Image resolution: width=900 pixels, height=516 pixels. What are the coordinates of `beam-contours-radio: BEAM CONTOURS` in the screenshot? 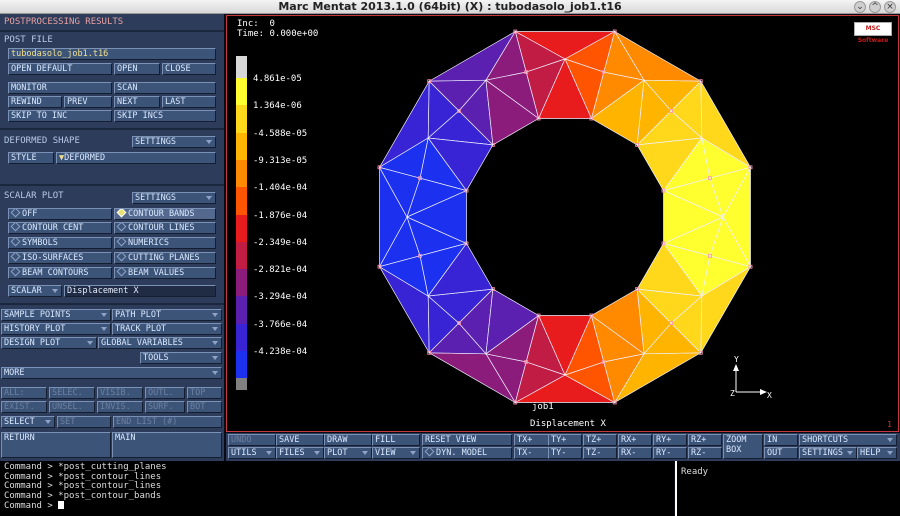 It's located at (60, 273).